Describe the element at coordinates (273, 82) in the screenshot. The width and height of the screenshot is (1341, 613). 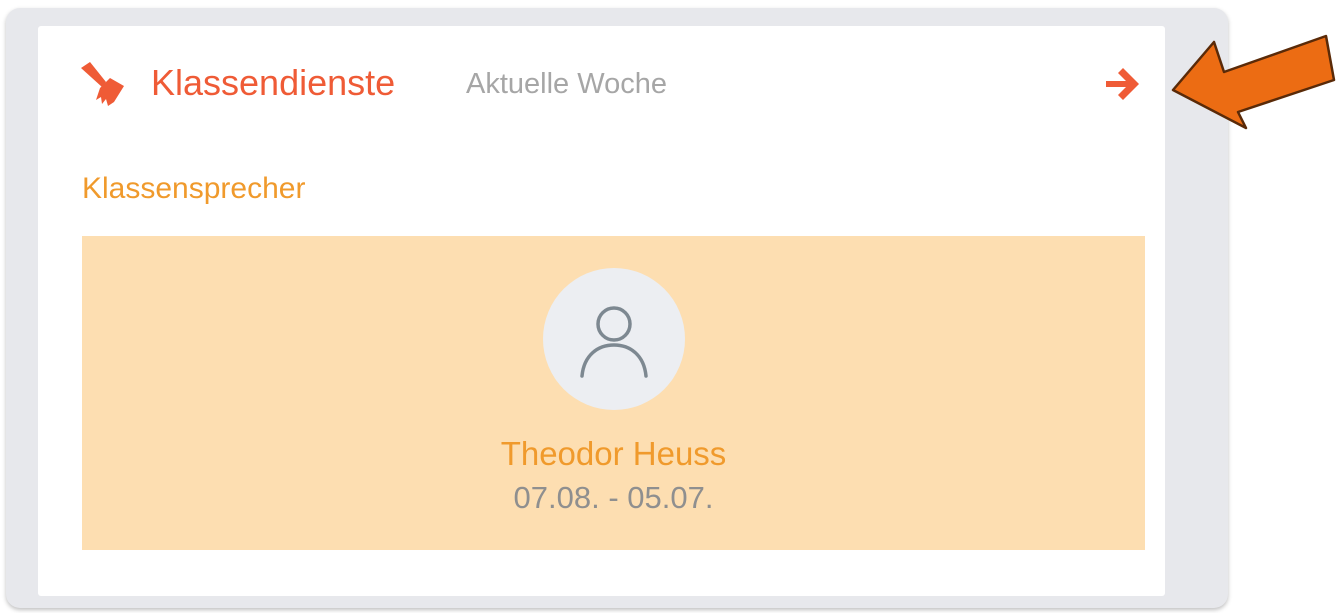
I see `card-title: Klassendienste` at that location.